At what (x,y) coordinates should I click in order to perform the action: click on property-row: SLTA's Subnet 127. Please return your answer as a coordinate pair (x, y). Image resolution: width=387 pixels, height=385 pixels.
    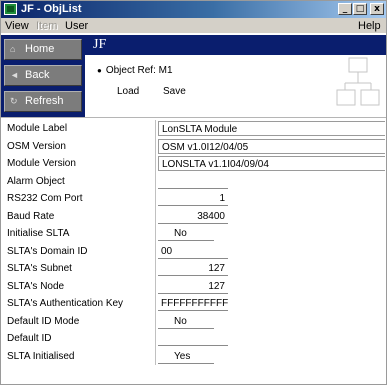
    Looking at the image, I should click on (193, 269).